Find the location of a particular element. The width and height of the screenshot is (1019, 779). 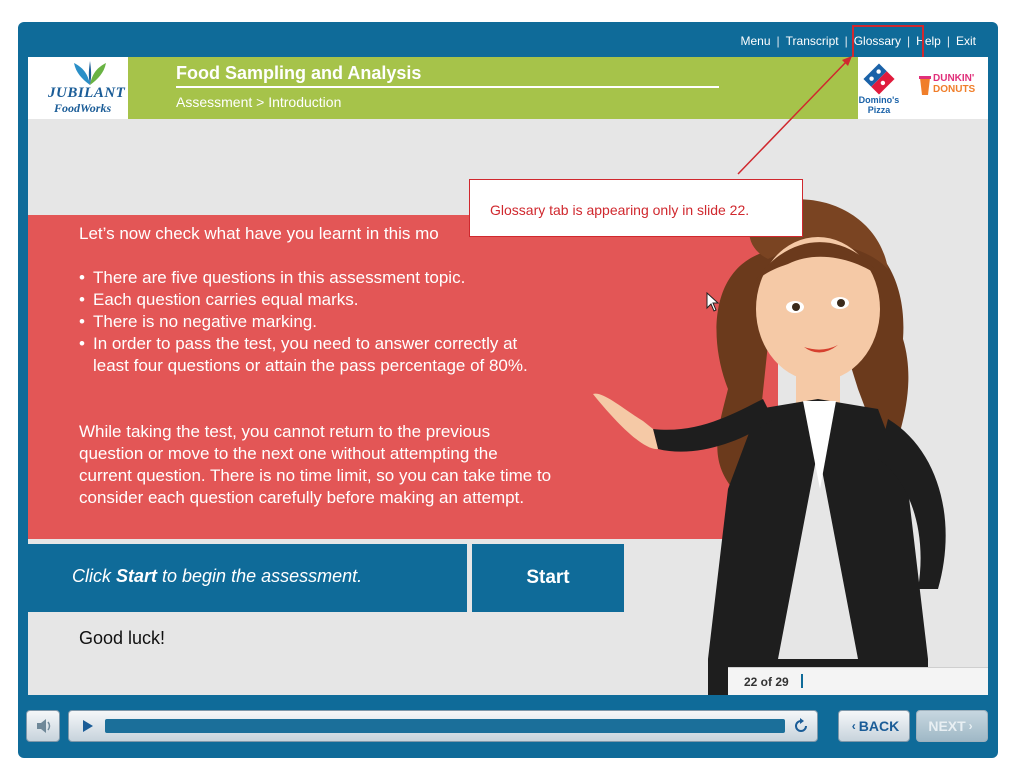

cta-prefix: Click is located at coordinates (94, 576).